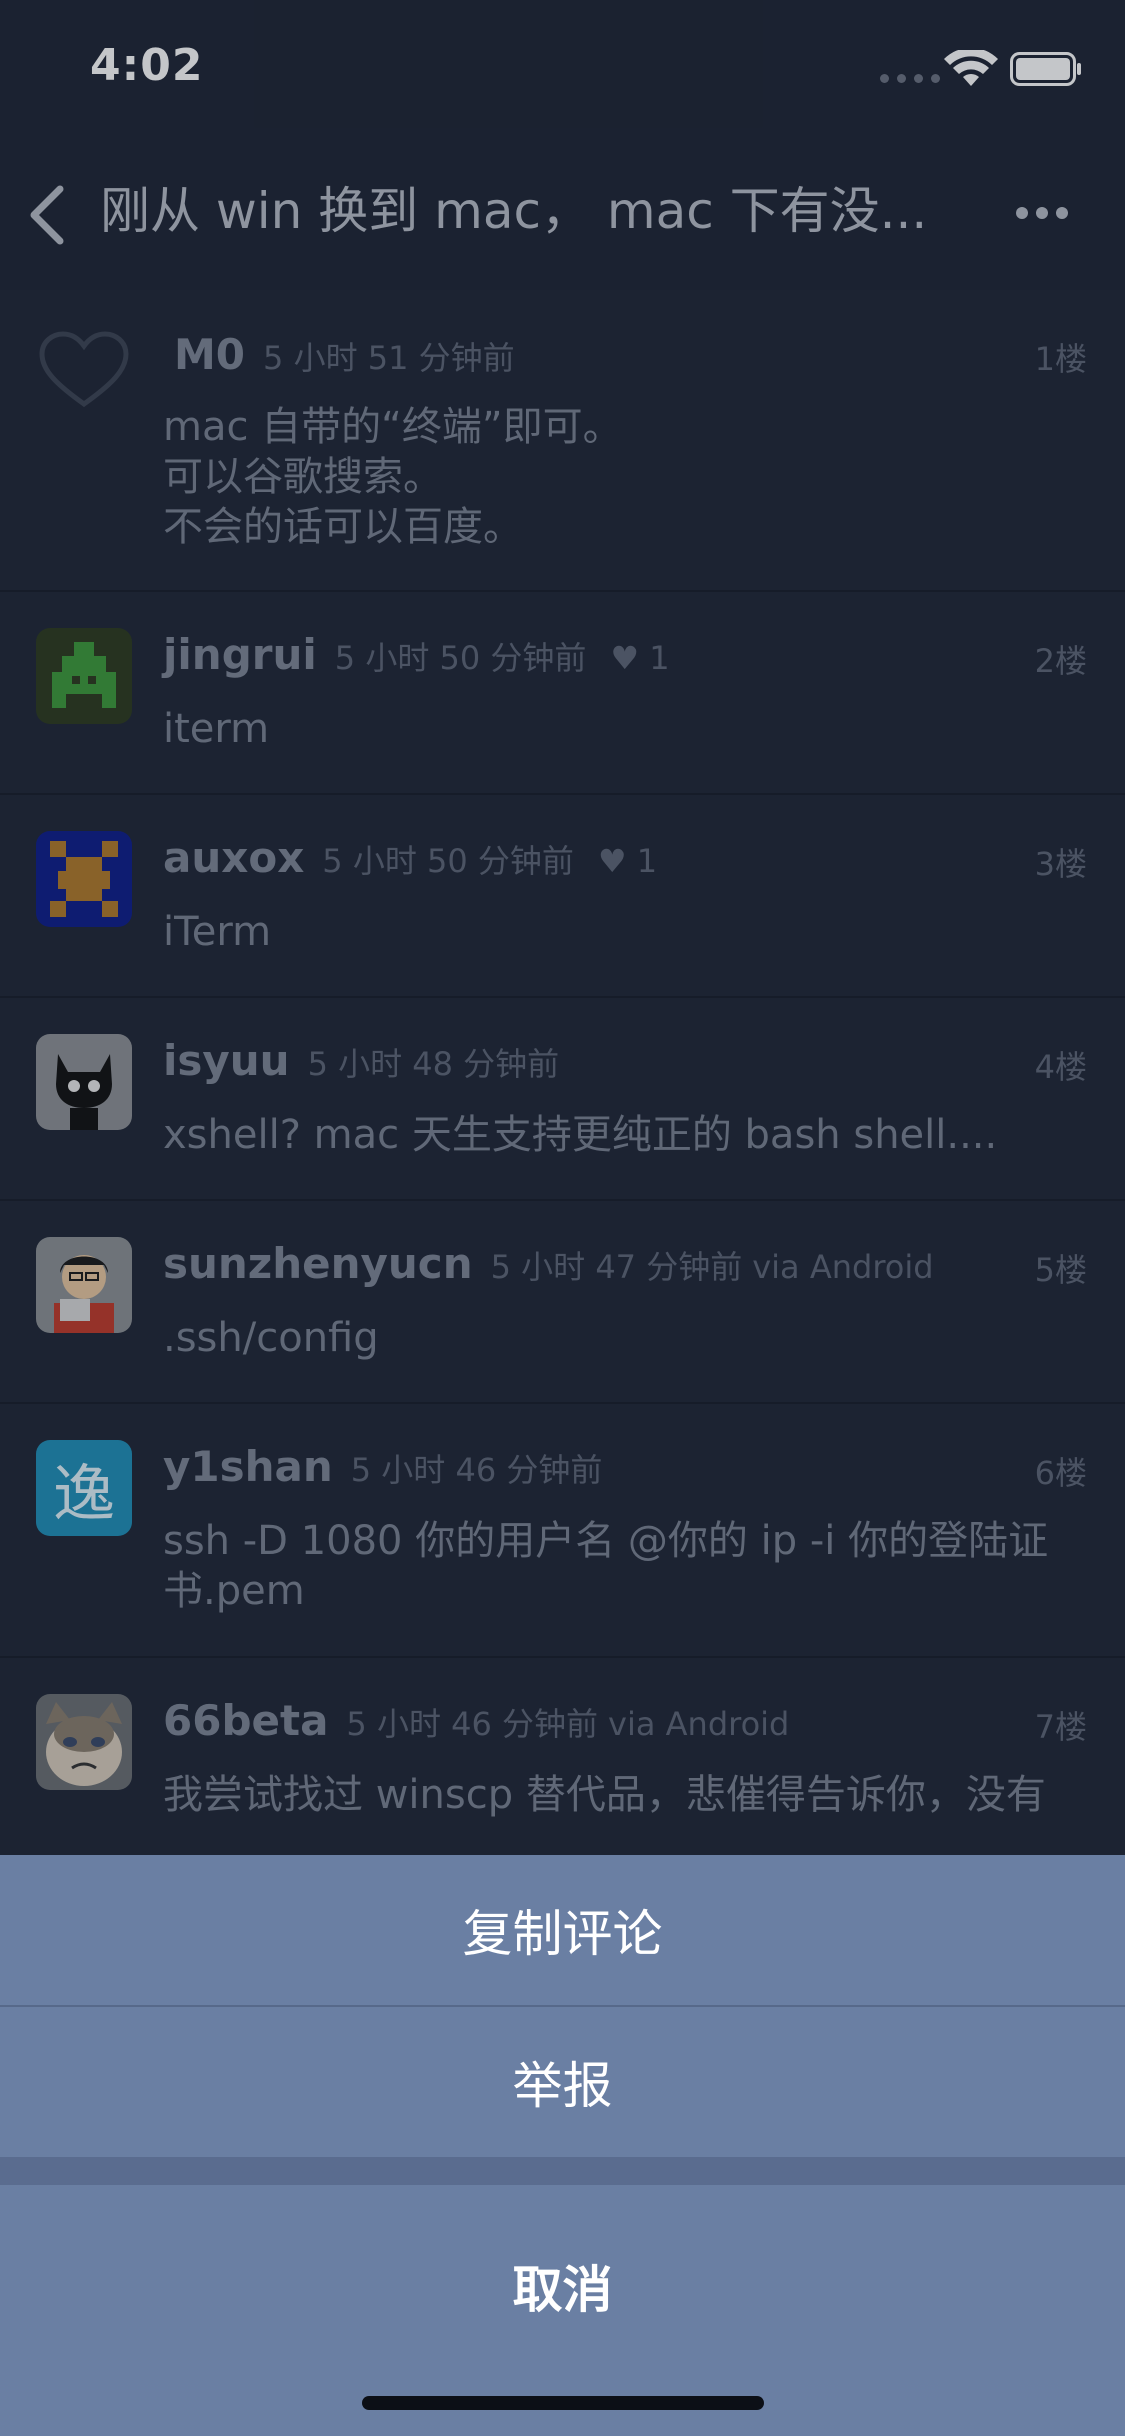 This screenshot has height=2436, width=1125. Describe the element at coordinates (389, 358) in the screenshot. I see `comment-time: 5 小时 51 分钟前` at that location.